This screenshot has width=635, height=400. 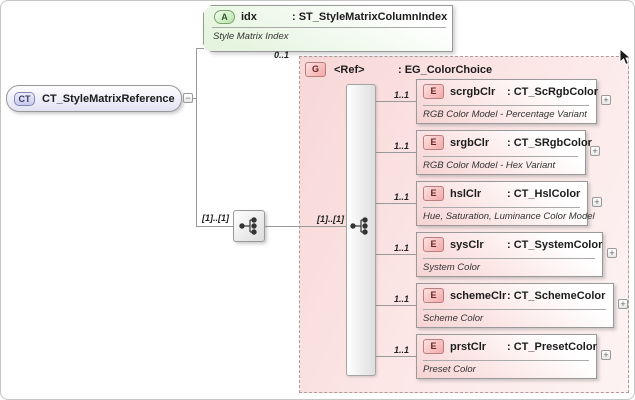 What do you see at coordinates (473, 91) in the screenshot?
I see `element-name: scrgbClr` at bounding box center [473, 91].